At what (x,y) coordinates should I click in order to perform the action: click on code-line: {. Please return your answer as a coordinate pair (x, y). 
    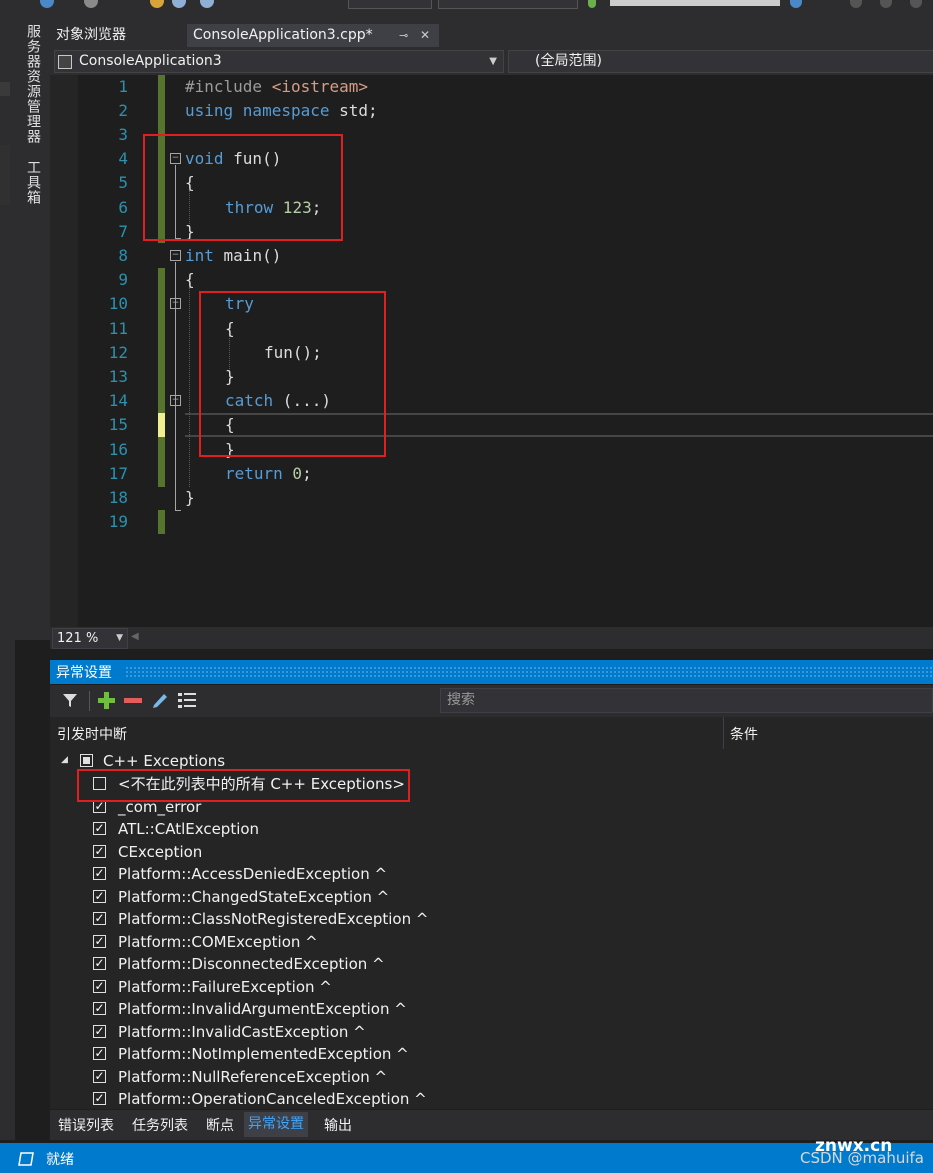
    Looking at the image, I should click on (190, 279).